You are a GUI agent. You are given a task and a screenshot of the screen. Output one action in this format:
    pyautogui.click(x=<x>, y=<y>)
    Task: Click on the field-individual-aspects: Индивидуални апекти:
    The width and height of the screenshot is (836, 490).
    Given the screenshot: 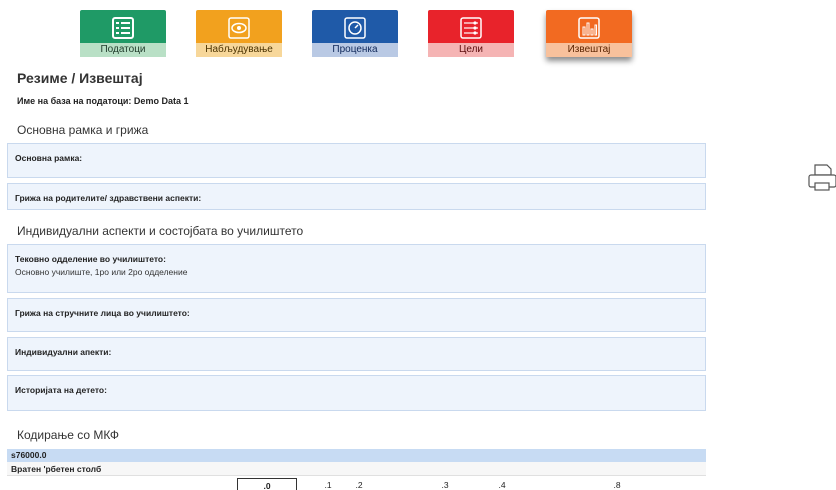 What is the action you would take?
    pyautogui.click(x=356, y=354)
    